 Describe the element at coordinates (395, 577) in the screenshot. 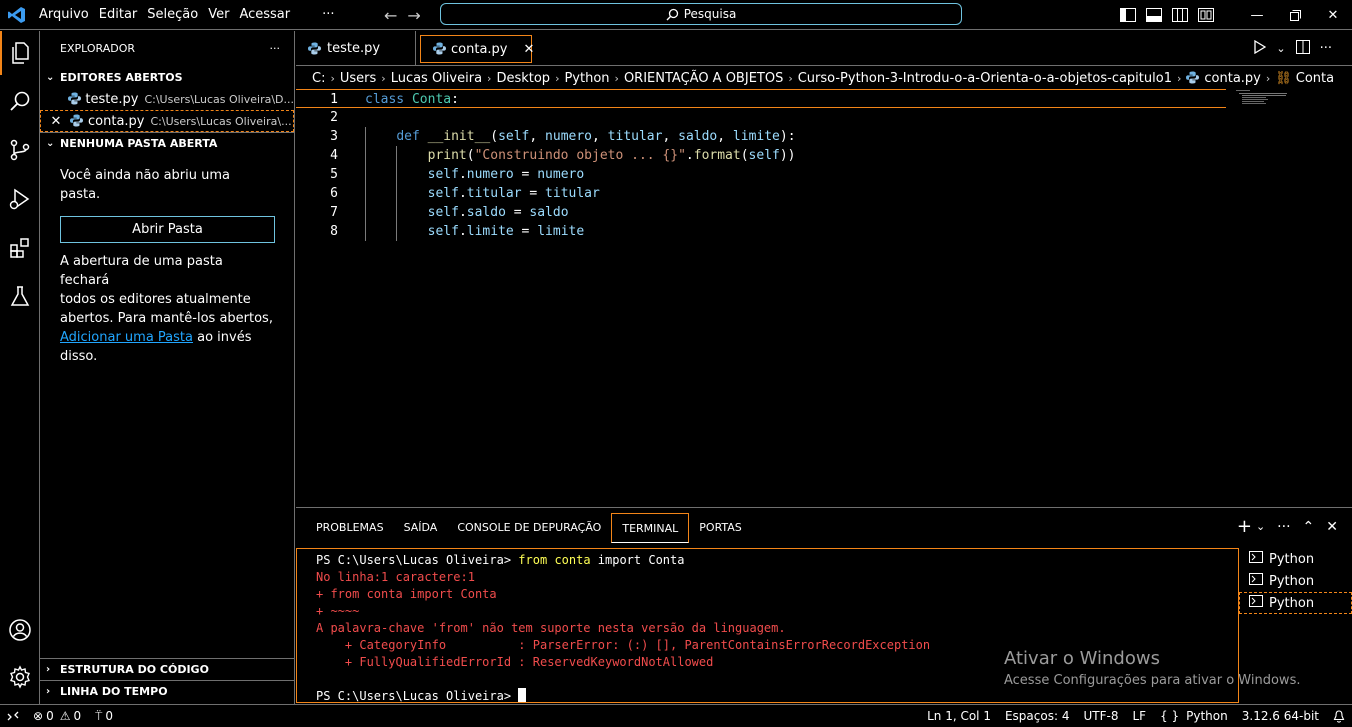

I see `terminal-error-line: No linha:1 caractere:1` at that location.